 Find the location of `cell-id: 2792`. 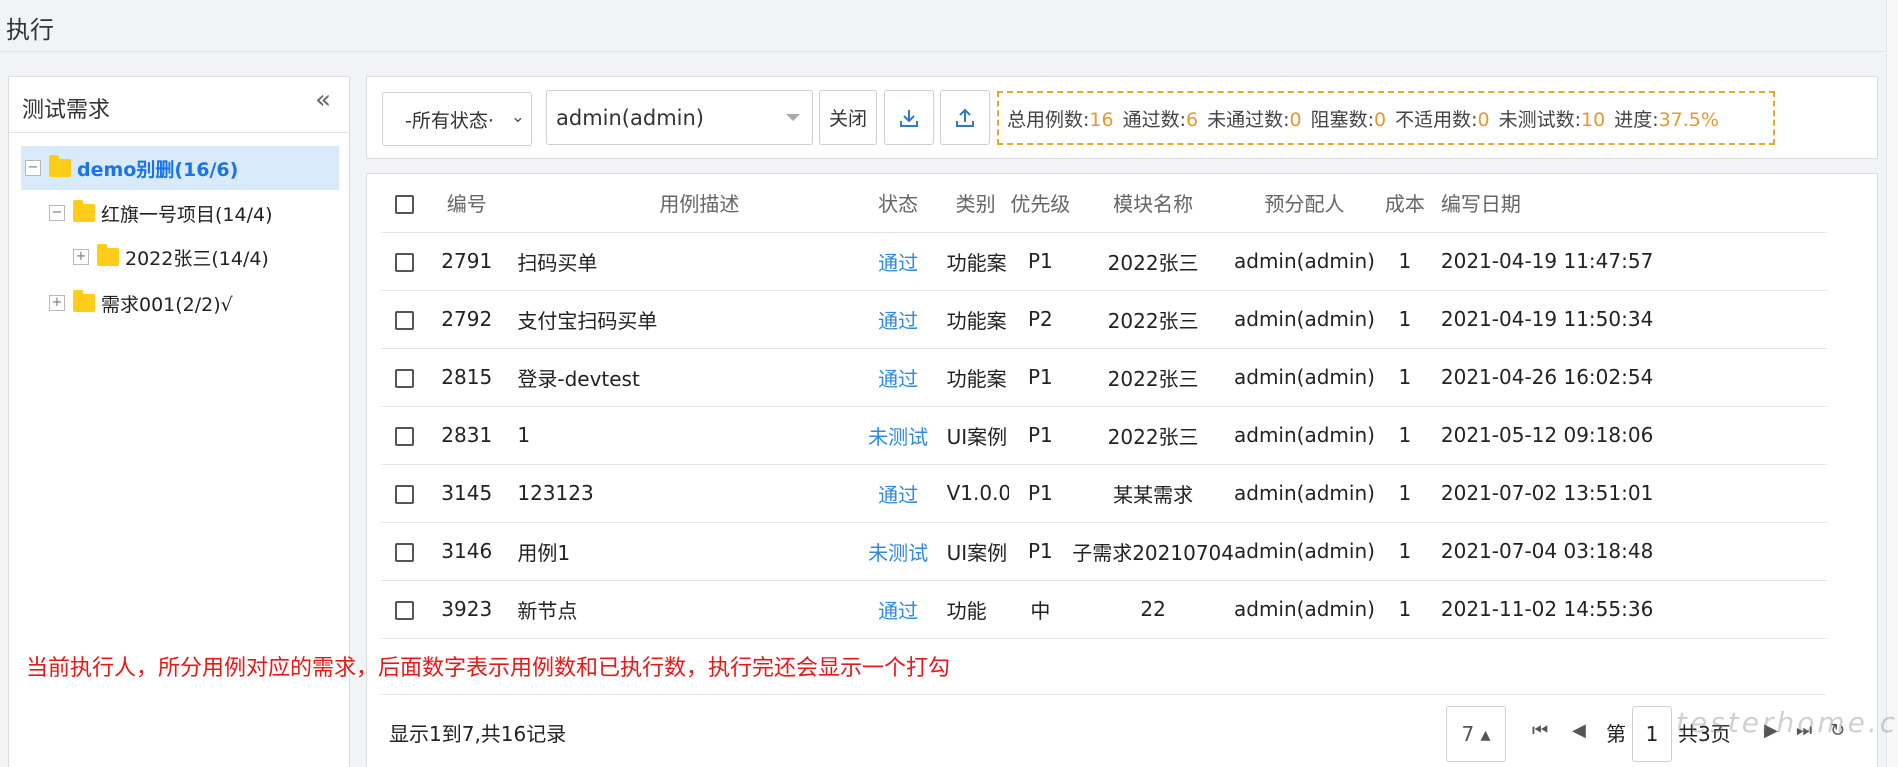

cell-id: 2792 is located at coordinates (467, 319).